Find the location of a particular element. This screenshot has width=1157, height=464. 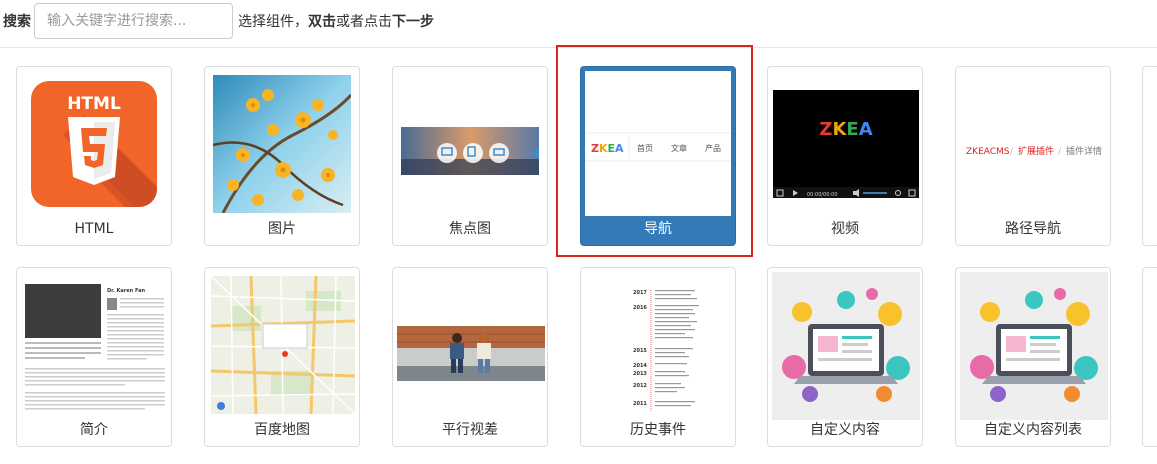

component-card-image: 图片 is located at coordinates (282, 156).